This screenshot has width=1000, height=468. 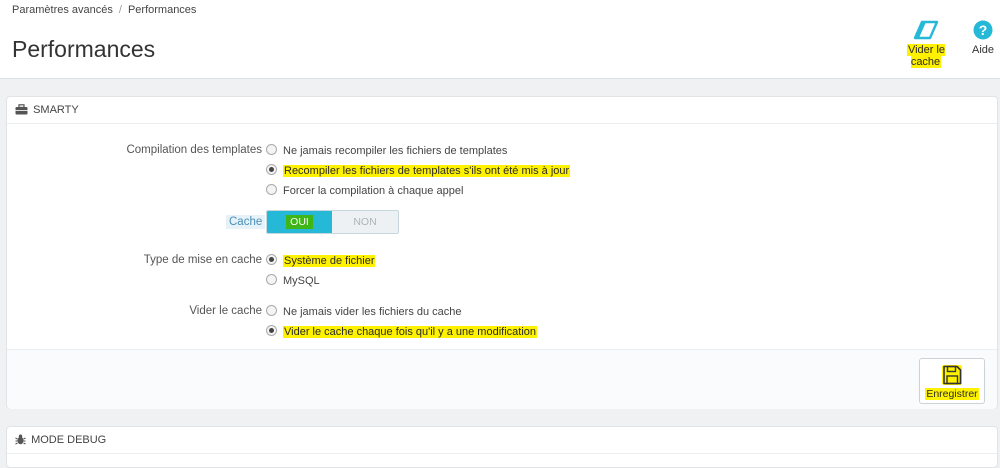 I want to click on clear-cache-option-never: Ne jamais vider les fichiers du cache, so click(x=364, y=311).